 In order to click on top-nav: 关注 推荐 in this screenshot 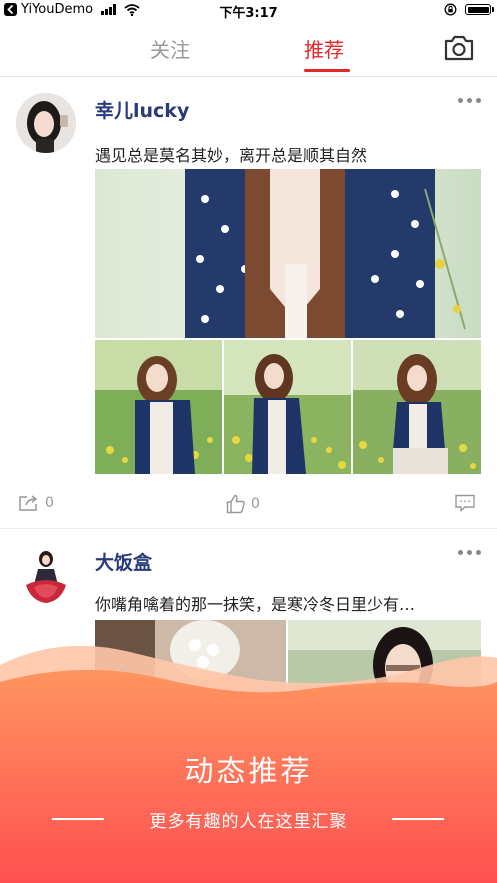, I will do `click(248, 49)`.